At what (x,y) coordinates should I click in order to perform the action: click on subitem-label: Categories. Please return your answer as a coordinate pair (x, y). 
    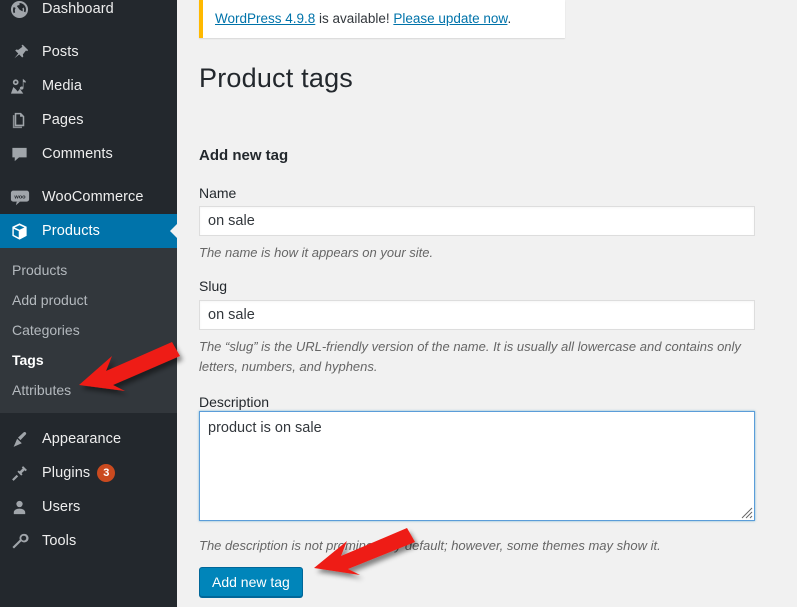
    Looking at the image, I should click on (46, 330).